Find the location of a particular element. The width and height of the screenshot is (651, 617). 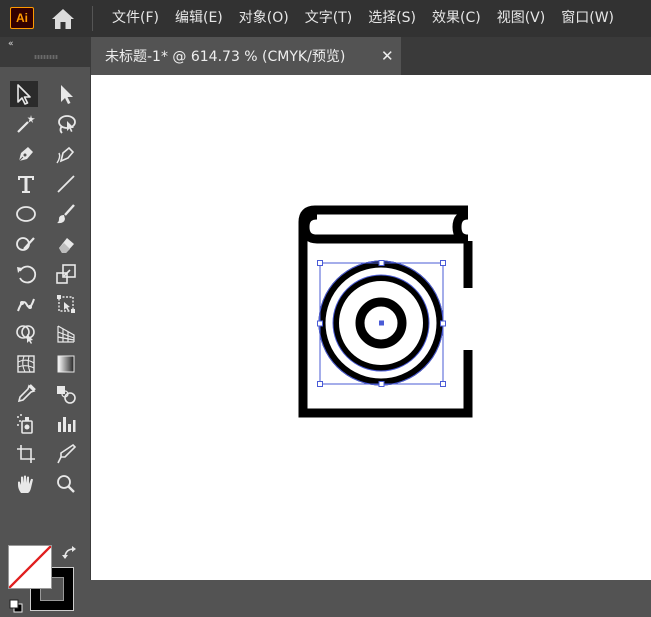

handle-middle-left is located at coordinates (320, 323).